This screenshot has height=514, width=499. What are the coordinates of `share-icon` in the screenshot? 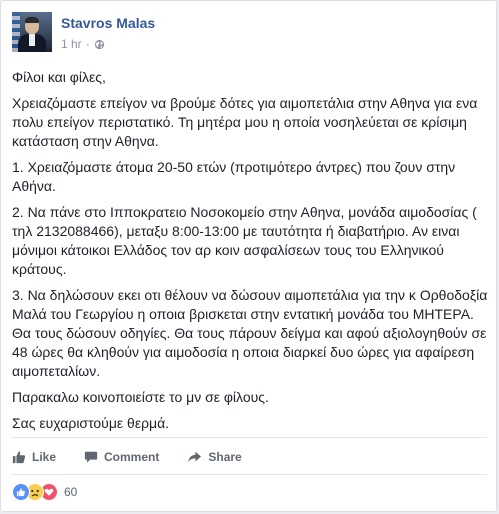 It's located at (195, 457).